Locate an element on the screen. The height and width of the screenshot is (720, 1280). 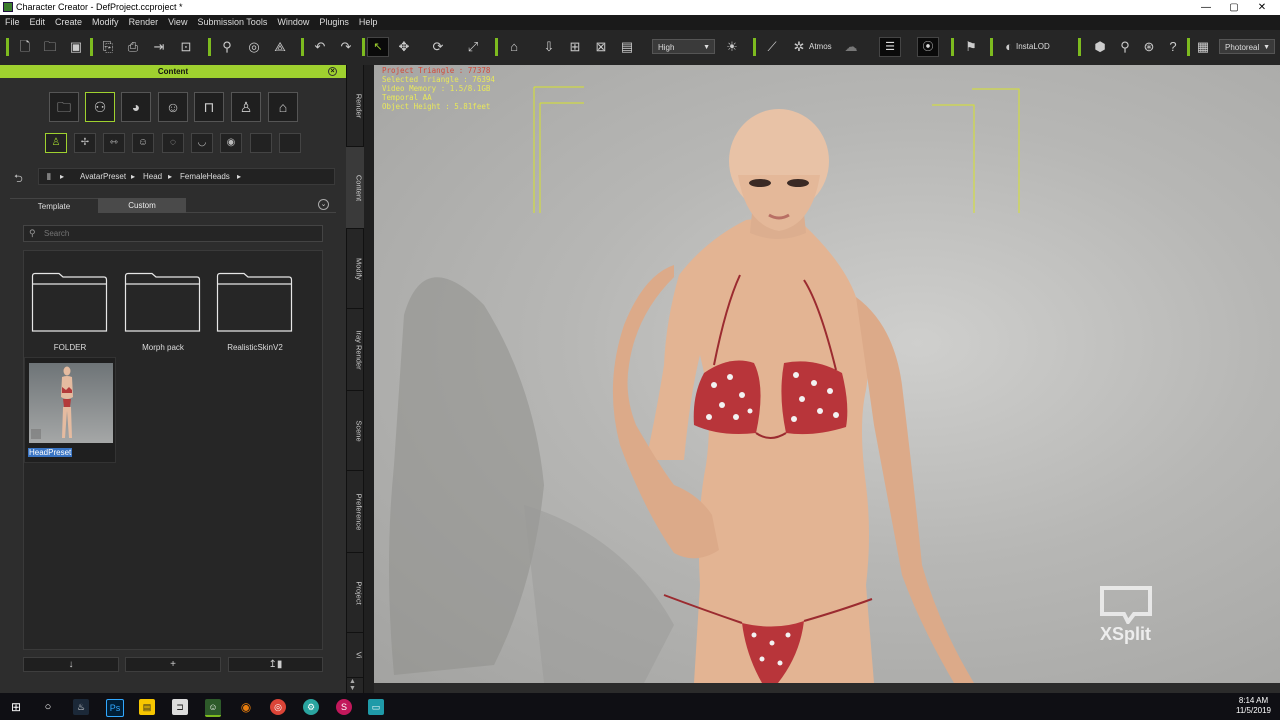
menu-plugins: Plugins is located at coordinates (334, 22).